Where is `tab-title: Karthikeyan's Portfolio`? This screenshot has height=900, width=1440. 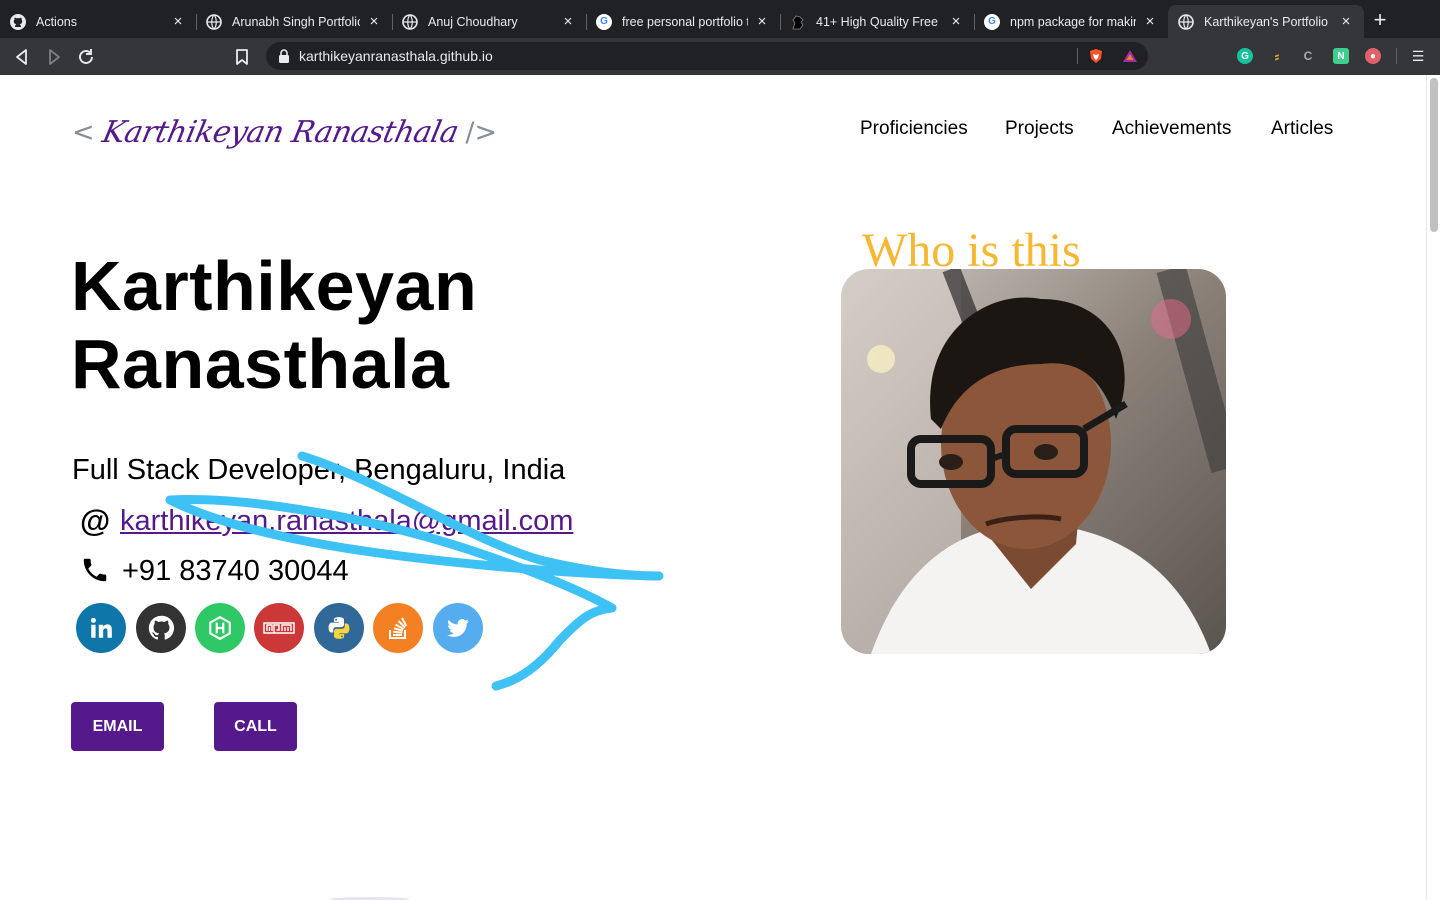 tab-title: Karthikeyan's Portfolio is located at coordinates (1266, 21).